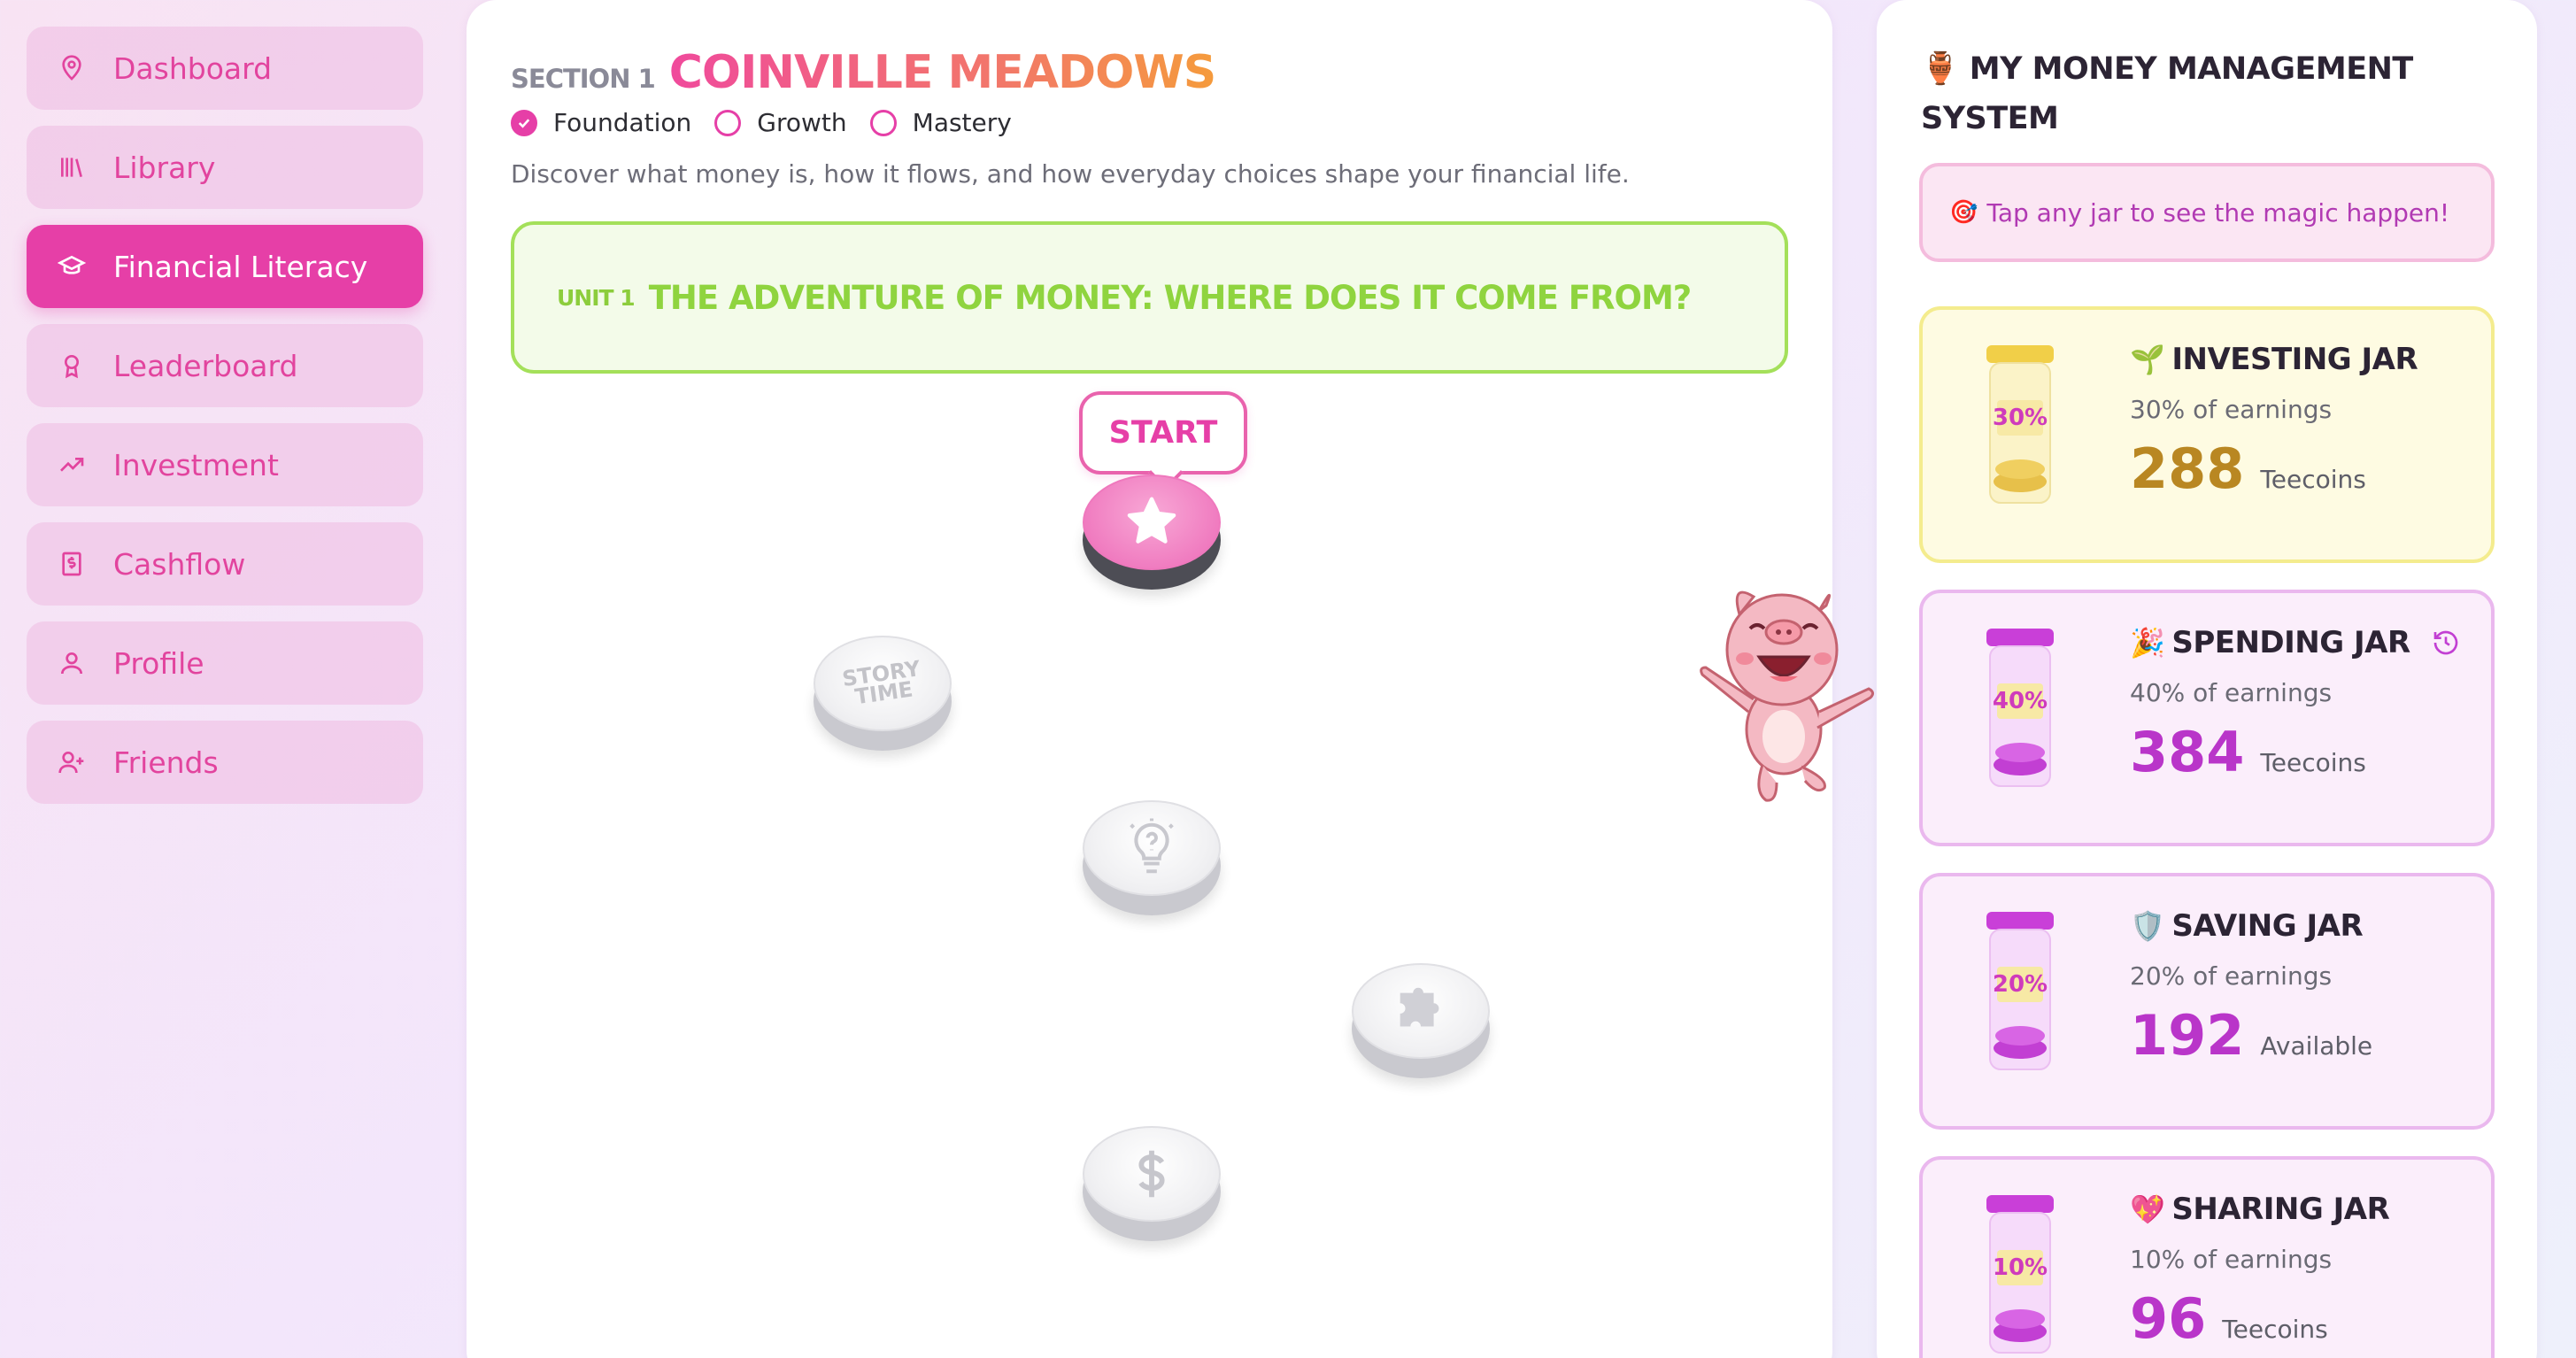 The height and width of the screenshot is (1358, 2576). Describe the element at coordinates (2231, 1259) in the screenshot. I see `jar-percent: 10% of earnings` at that location.